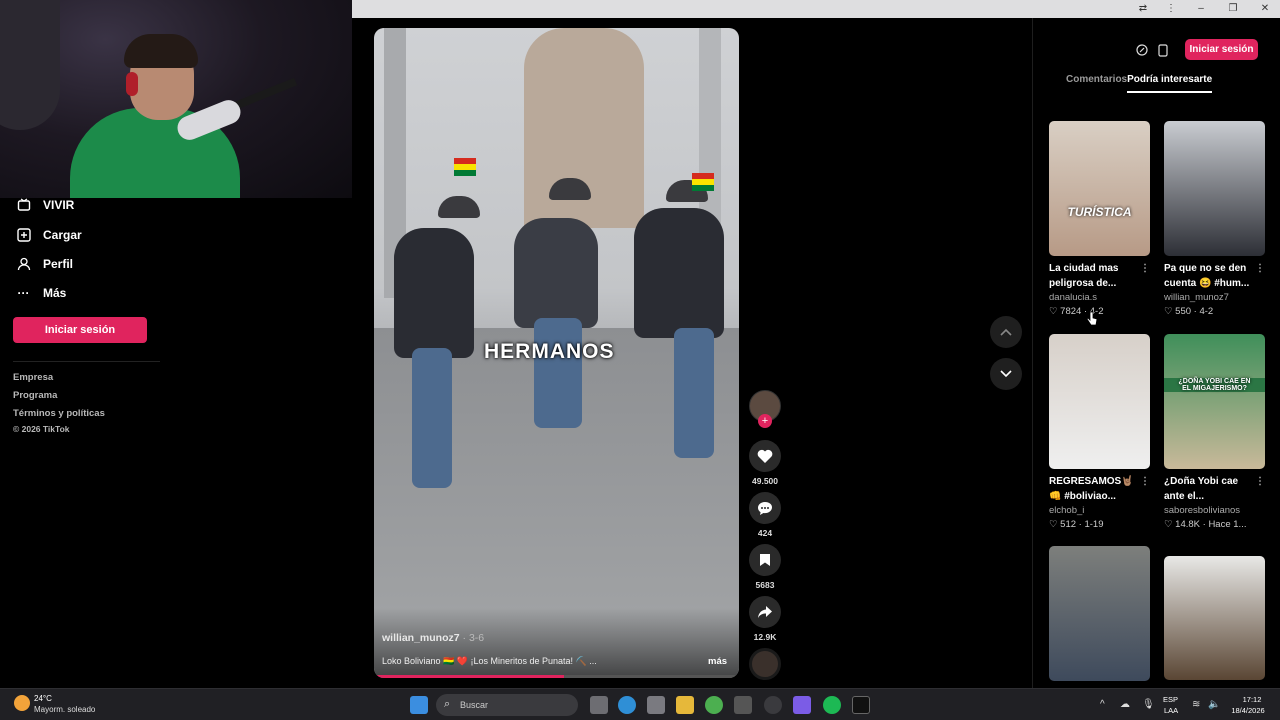 Image resolution: width=1280 pixels, height=720 pixels. What do you see at coordinates (1006, 374) in the screenshot?
I see `next-video-button` at bounding box center [1006, 374].